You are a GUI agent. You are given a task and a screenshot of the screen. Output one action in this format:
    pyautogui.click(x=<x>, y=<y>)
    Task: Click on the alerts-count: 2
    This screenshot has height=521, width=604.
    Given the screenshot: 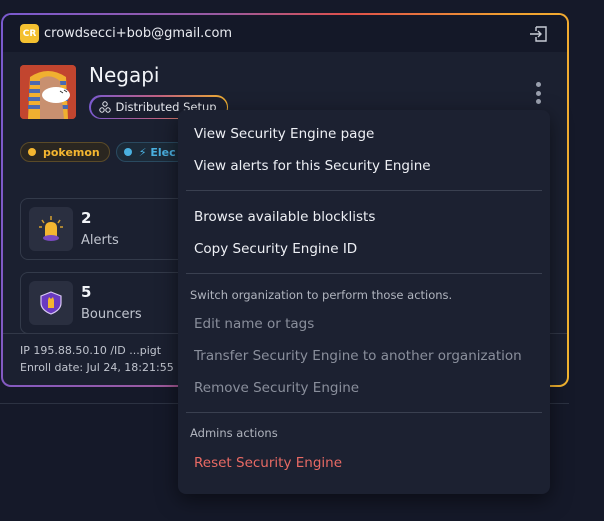 What is the action you would take?
    pyautogui.click(x=86, y=218)
    